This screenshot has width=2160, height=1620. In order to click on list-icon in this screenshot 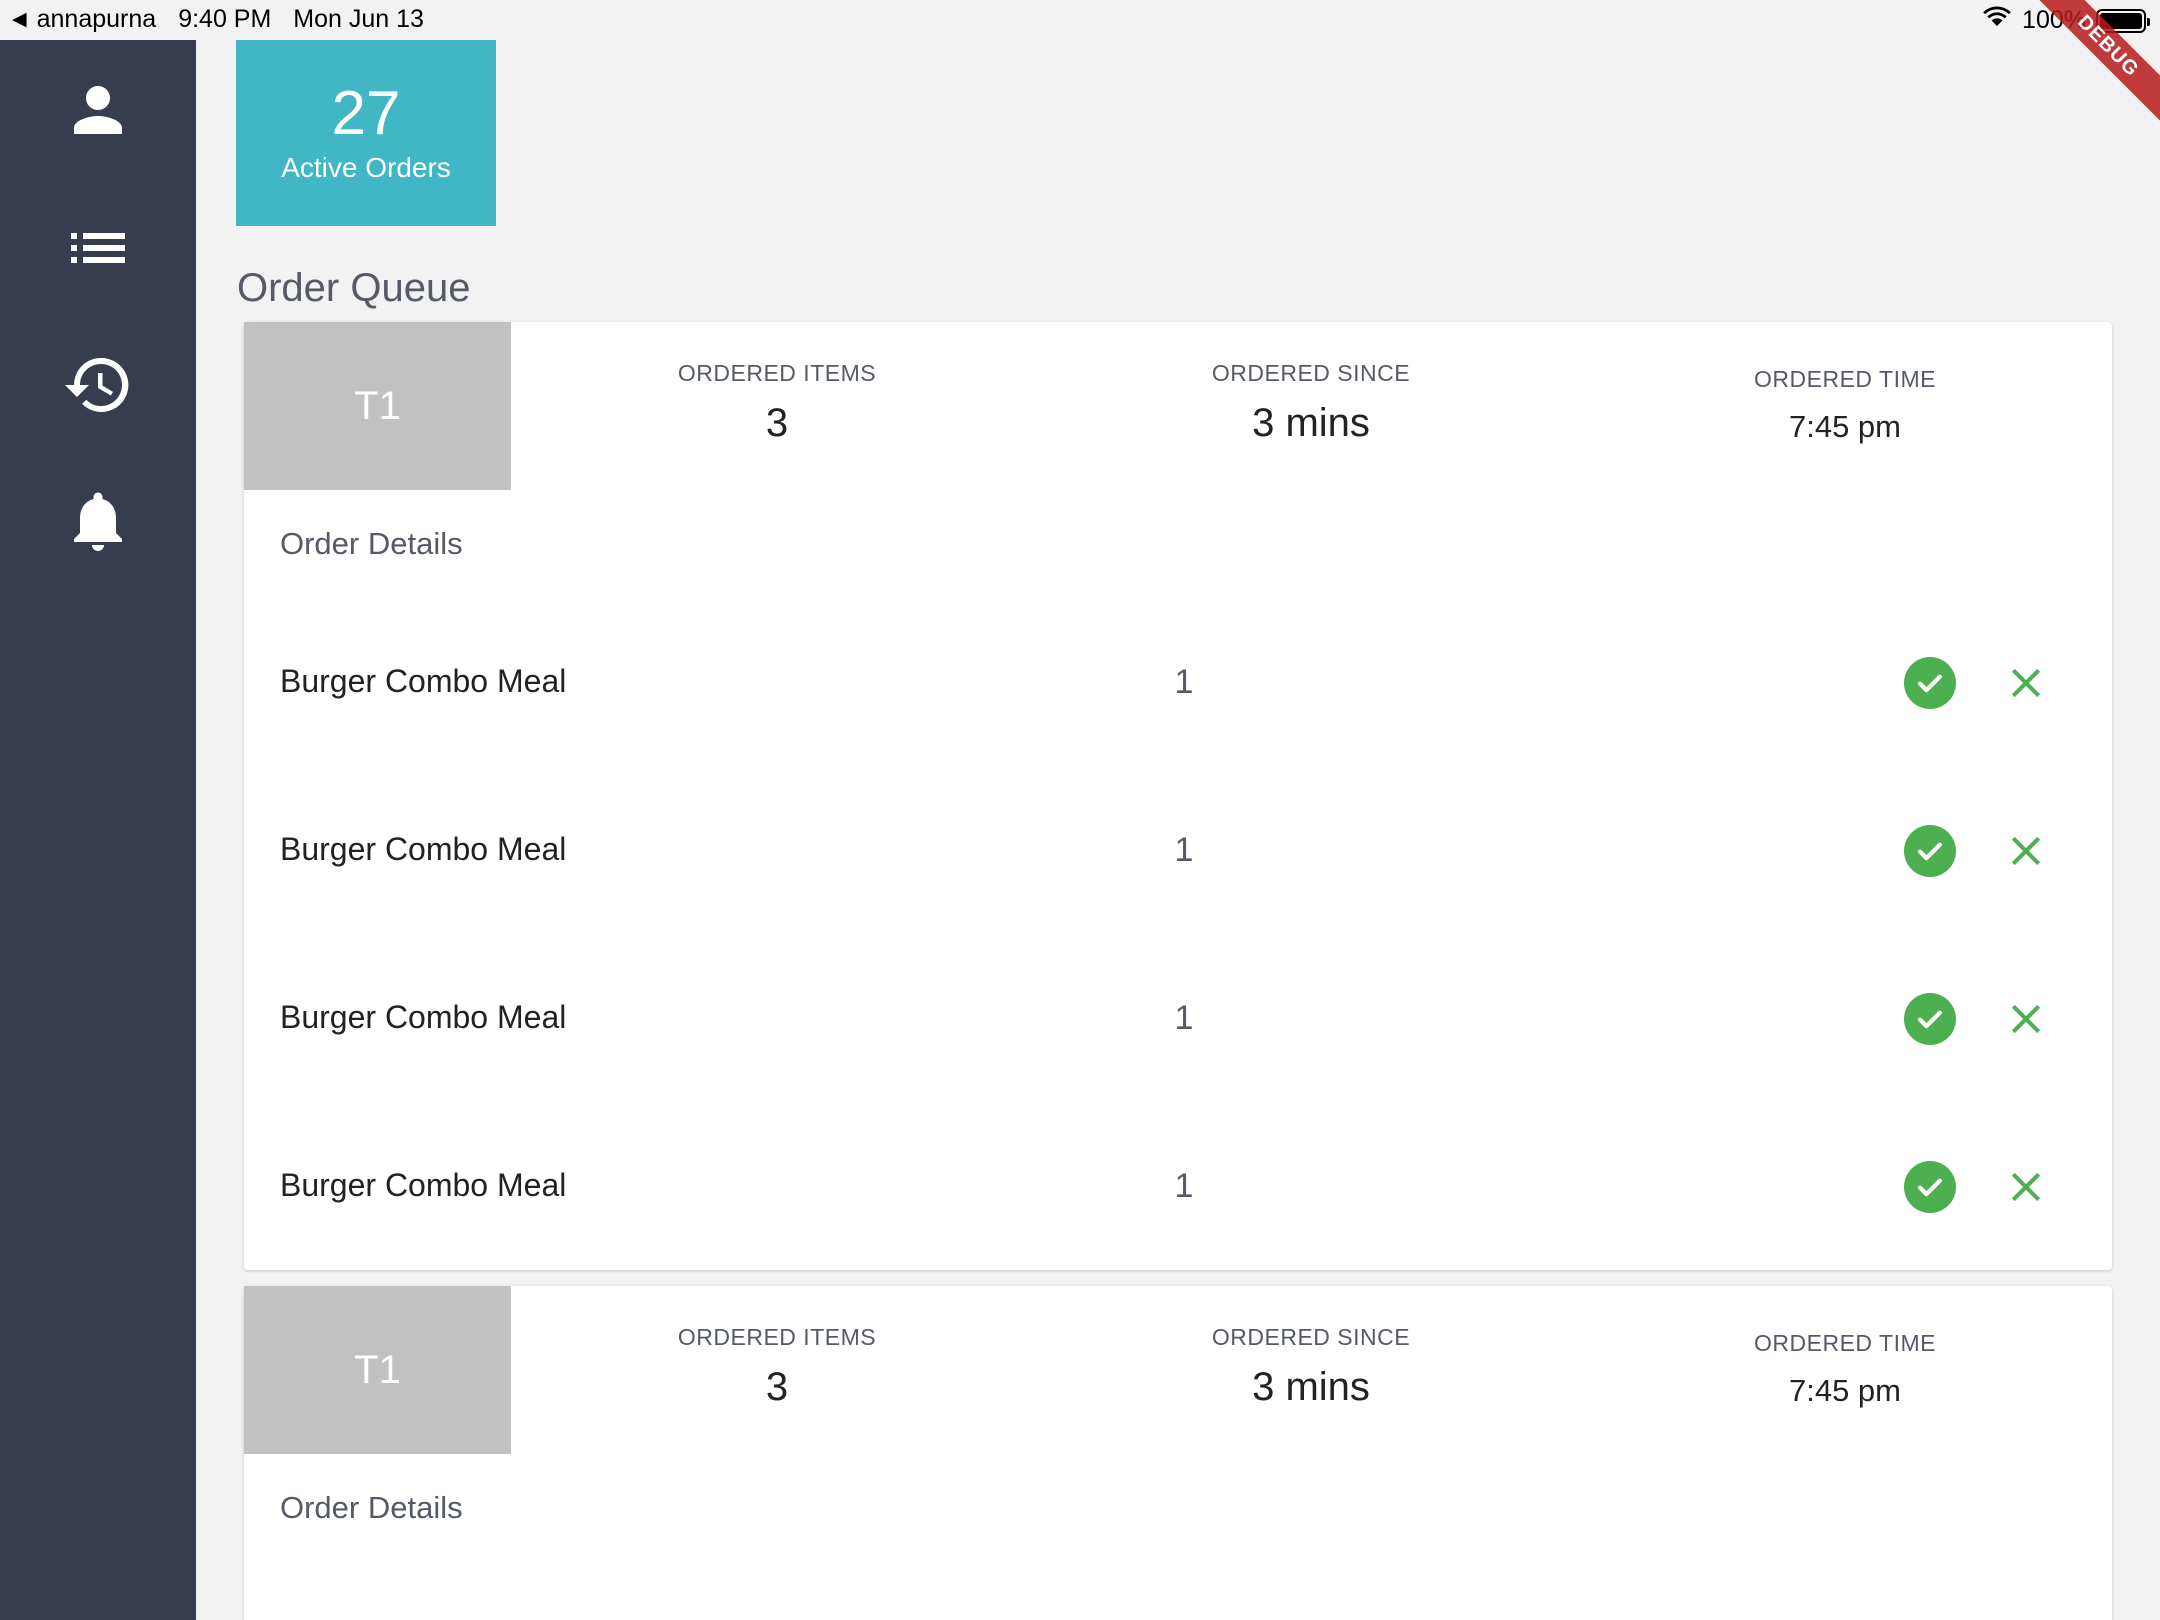, I will do `click(98, 248)`.